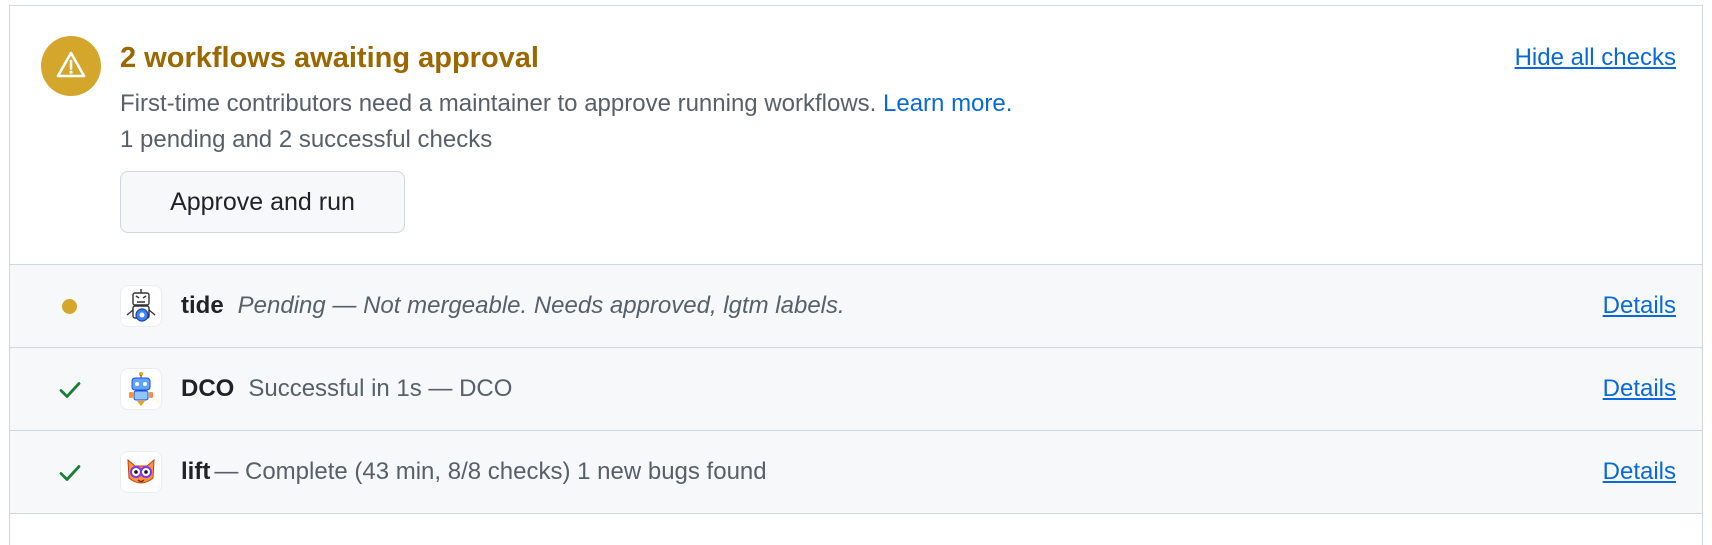 Image resolution: width=1712 pixels, height=545 pixels. I want to click on approval-title: 2 workflows awaiting approval, so click(329, 58).